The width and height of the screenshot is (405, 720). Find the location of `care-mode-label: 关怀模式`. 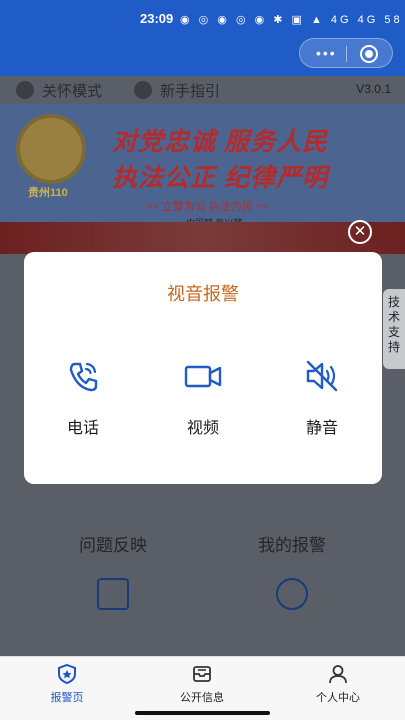

care-mode-label: 关怀模式 is located at coordinates (72, 91).